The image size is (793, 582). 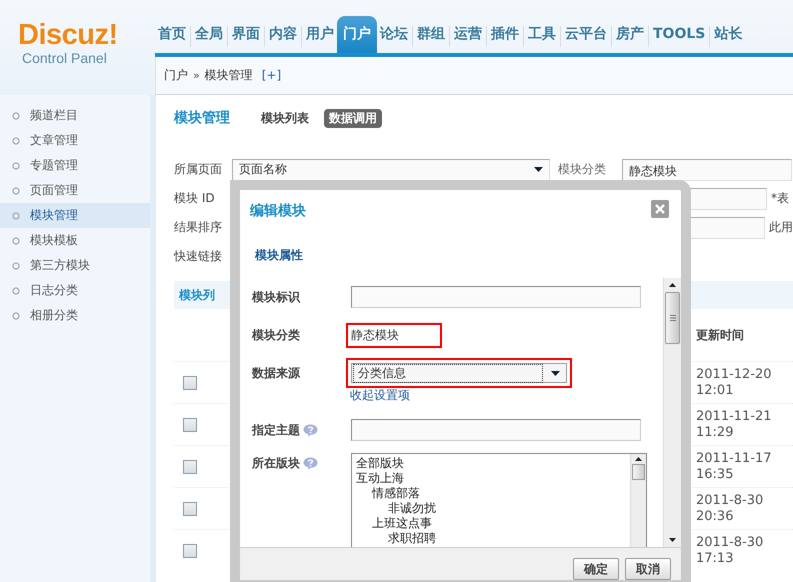 What do you see at coordinates (75, 290) in the screenshot?
I see `sidebar-item: 日志分类` at bounding box center [75, 290].